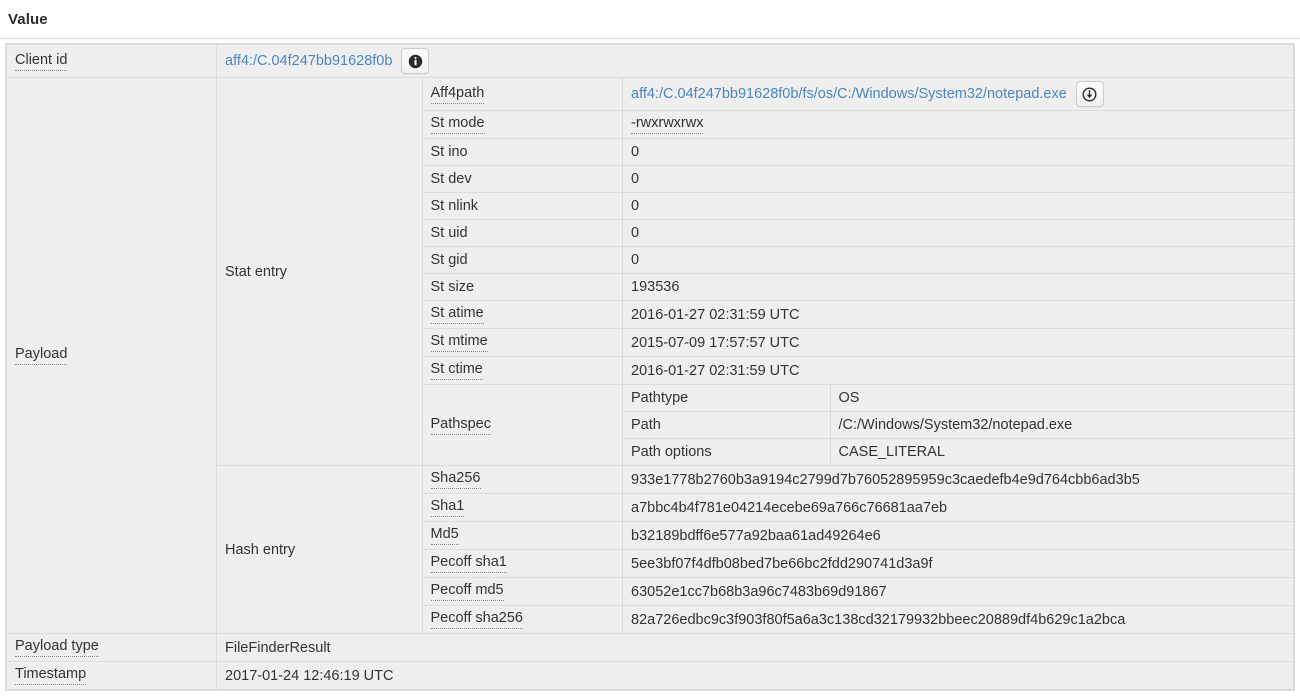  Describe the element at coordinates (727, 425) in the screenshot. I see `pathspec-field-label-cell: Path` at that location.